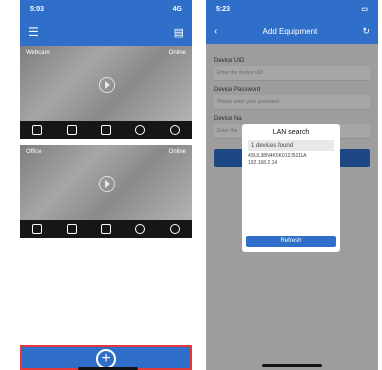  I want to click on back-icon: ‹, so click(215, 31).